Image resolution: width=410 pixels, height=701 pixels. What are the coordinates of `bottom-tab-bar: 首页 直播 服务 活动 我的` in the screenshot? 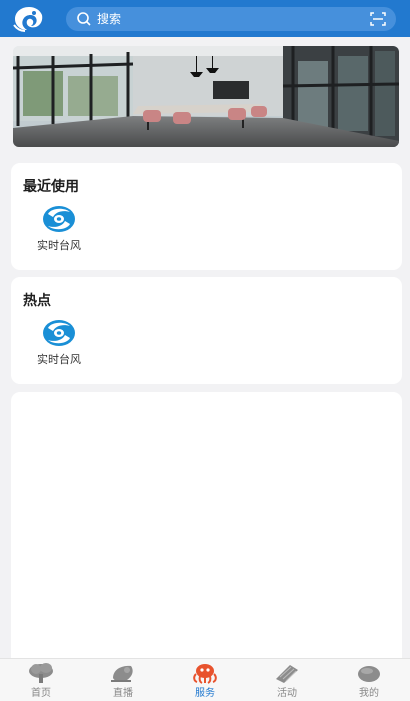 It's located at (205, 679).